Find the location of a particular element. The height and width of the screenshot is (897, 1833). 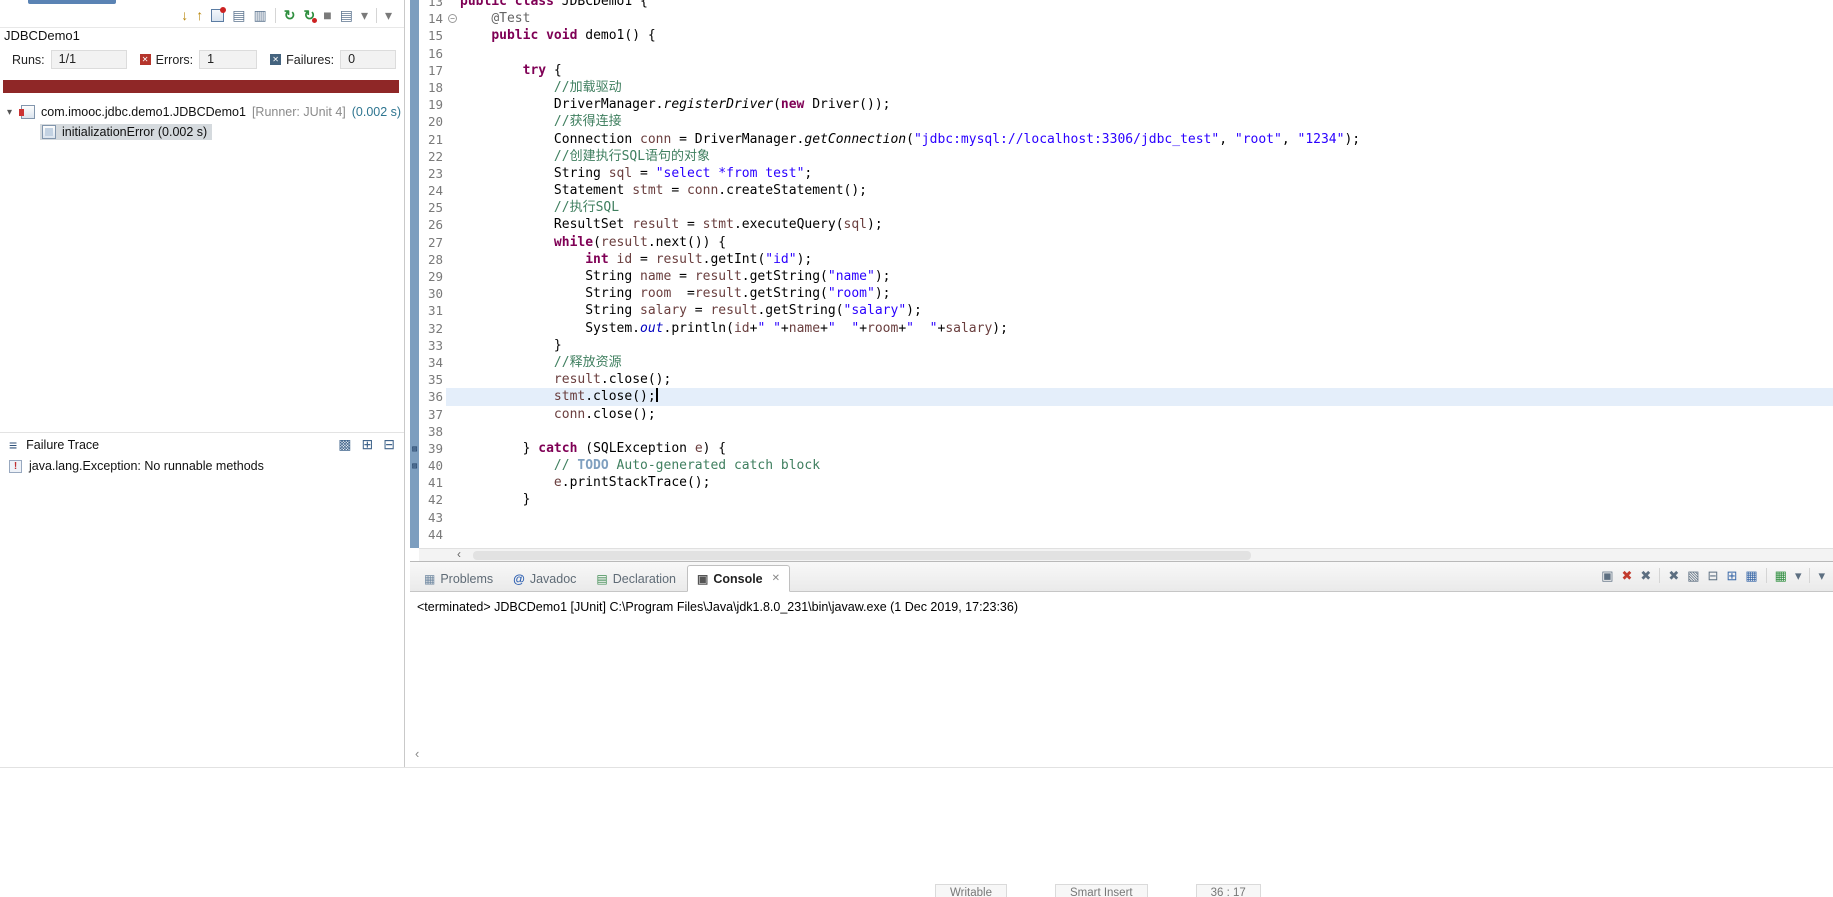

show-failures-only-icon is located at coordinates (219, 14).